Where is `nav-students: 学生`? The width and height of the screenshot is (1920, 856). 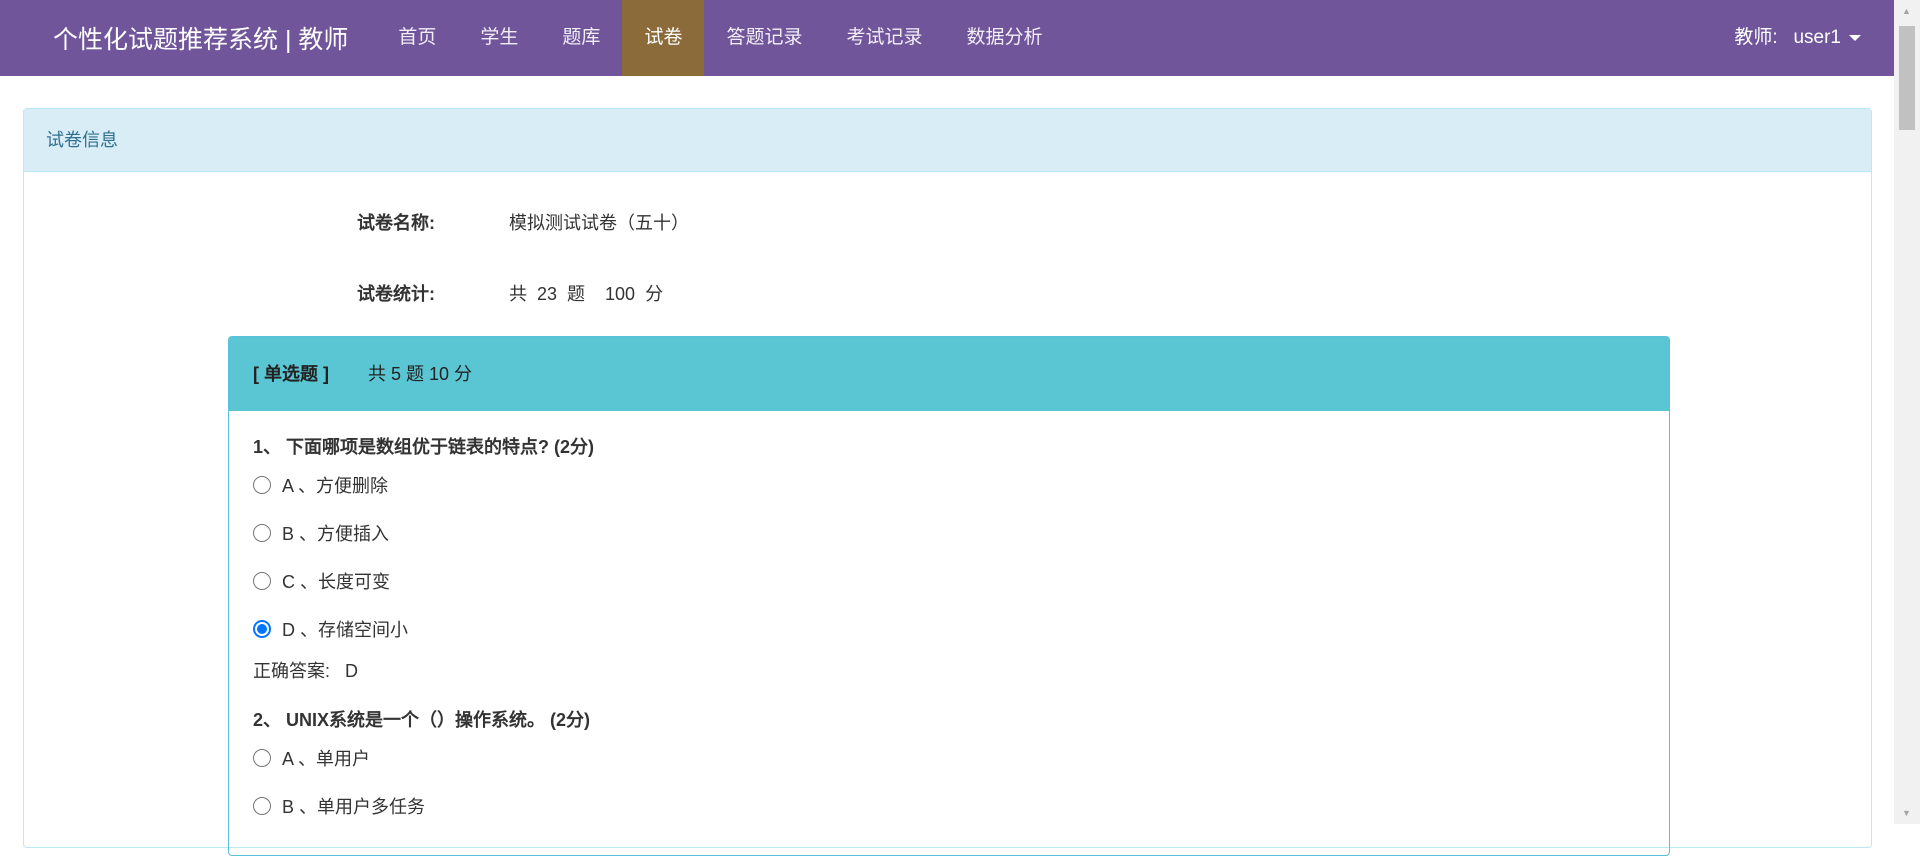
nav-students: 学生 is located at coordinates (499, 38).